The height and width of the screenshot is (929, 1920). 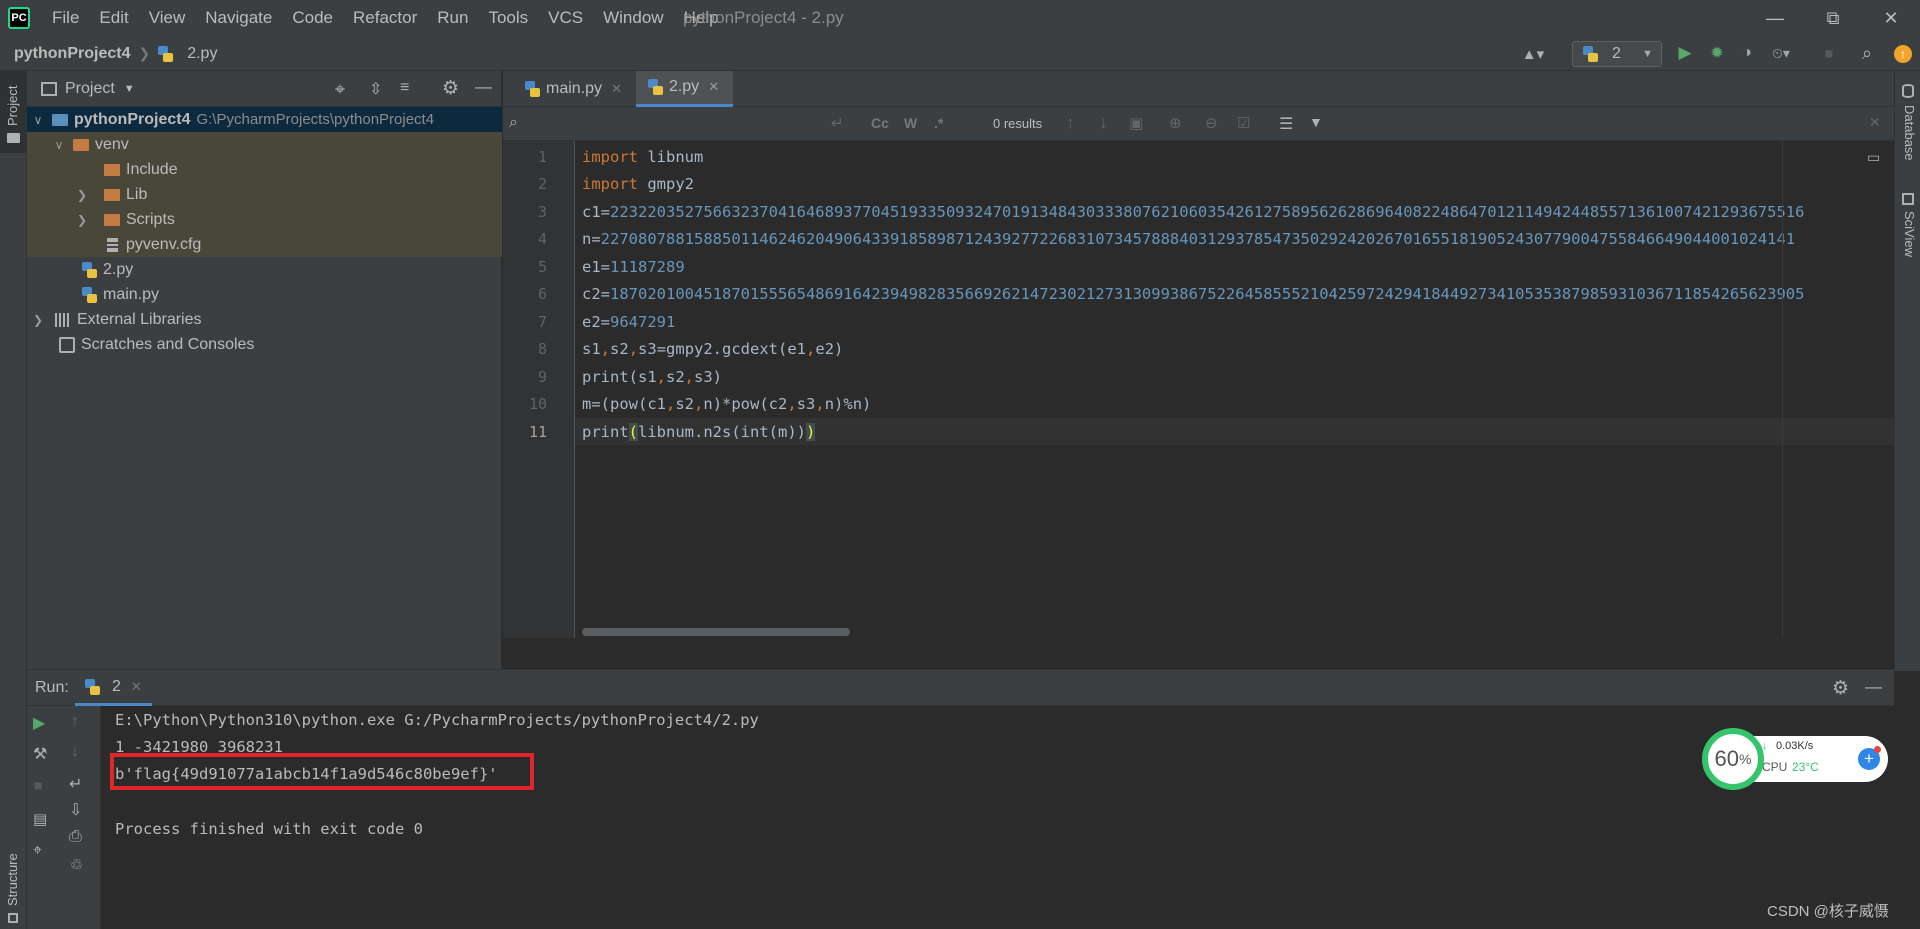 I want to click on breadcrumb: pythonProject4 ❯ 2.py, so click(x=115, y=53).